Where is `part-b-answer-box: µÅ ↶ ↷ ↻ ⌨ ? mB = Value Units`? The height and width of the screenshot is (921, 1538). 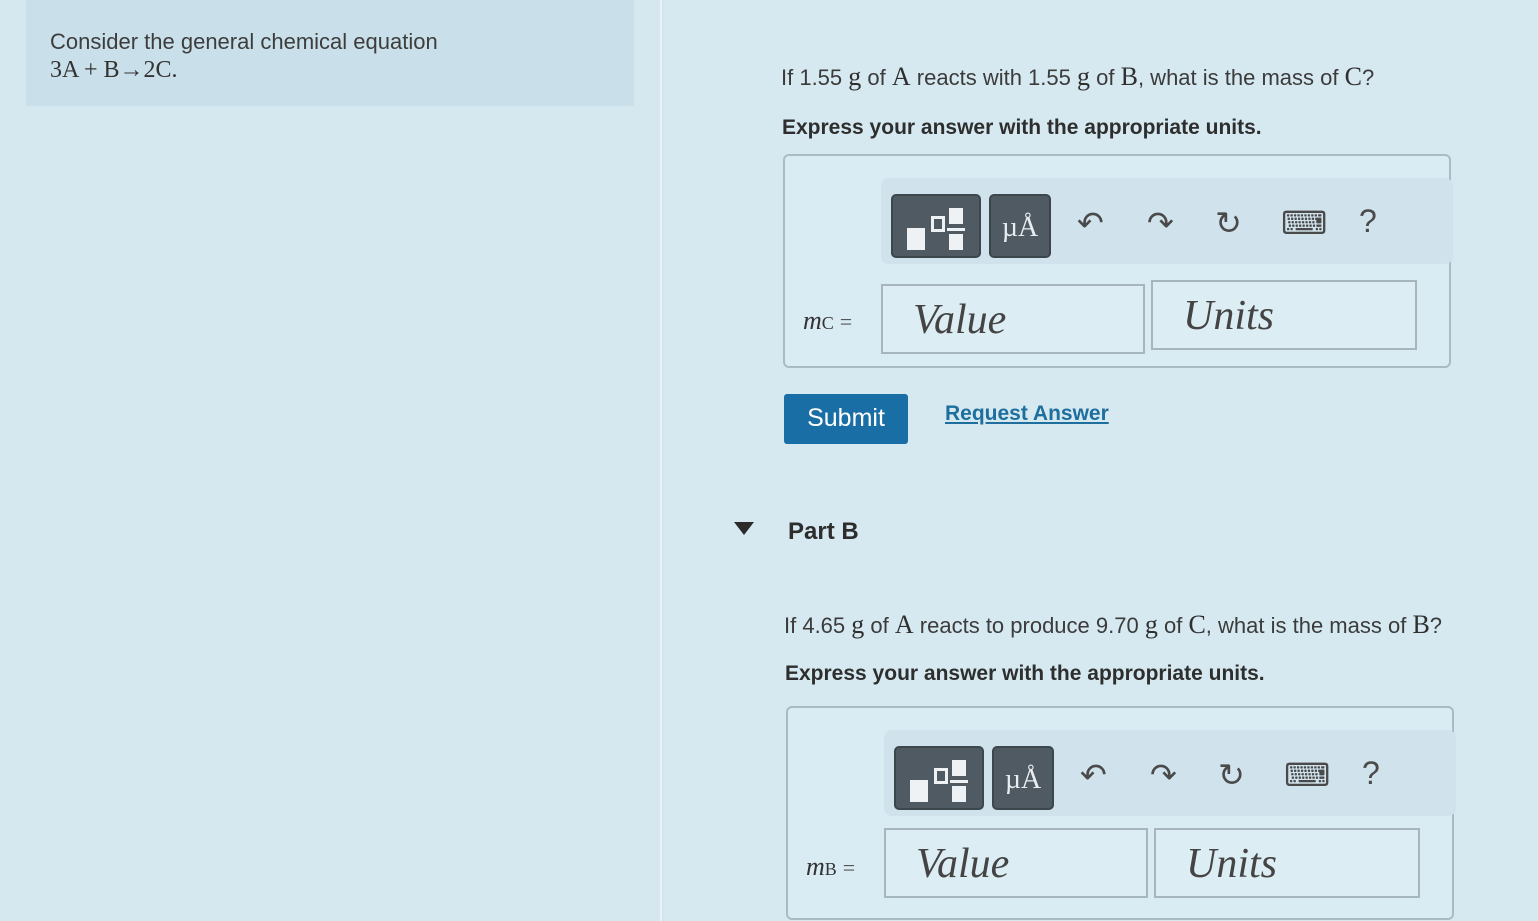 part-b-answer-box: µÅ ↶ ↷ ↻ ⌨ ? mB = Value Units is located at coordinates (1121, 813).